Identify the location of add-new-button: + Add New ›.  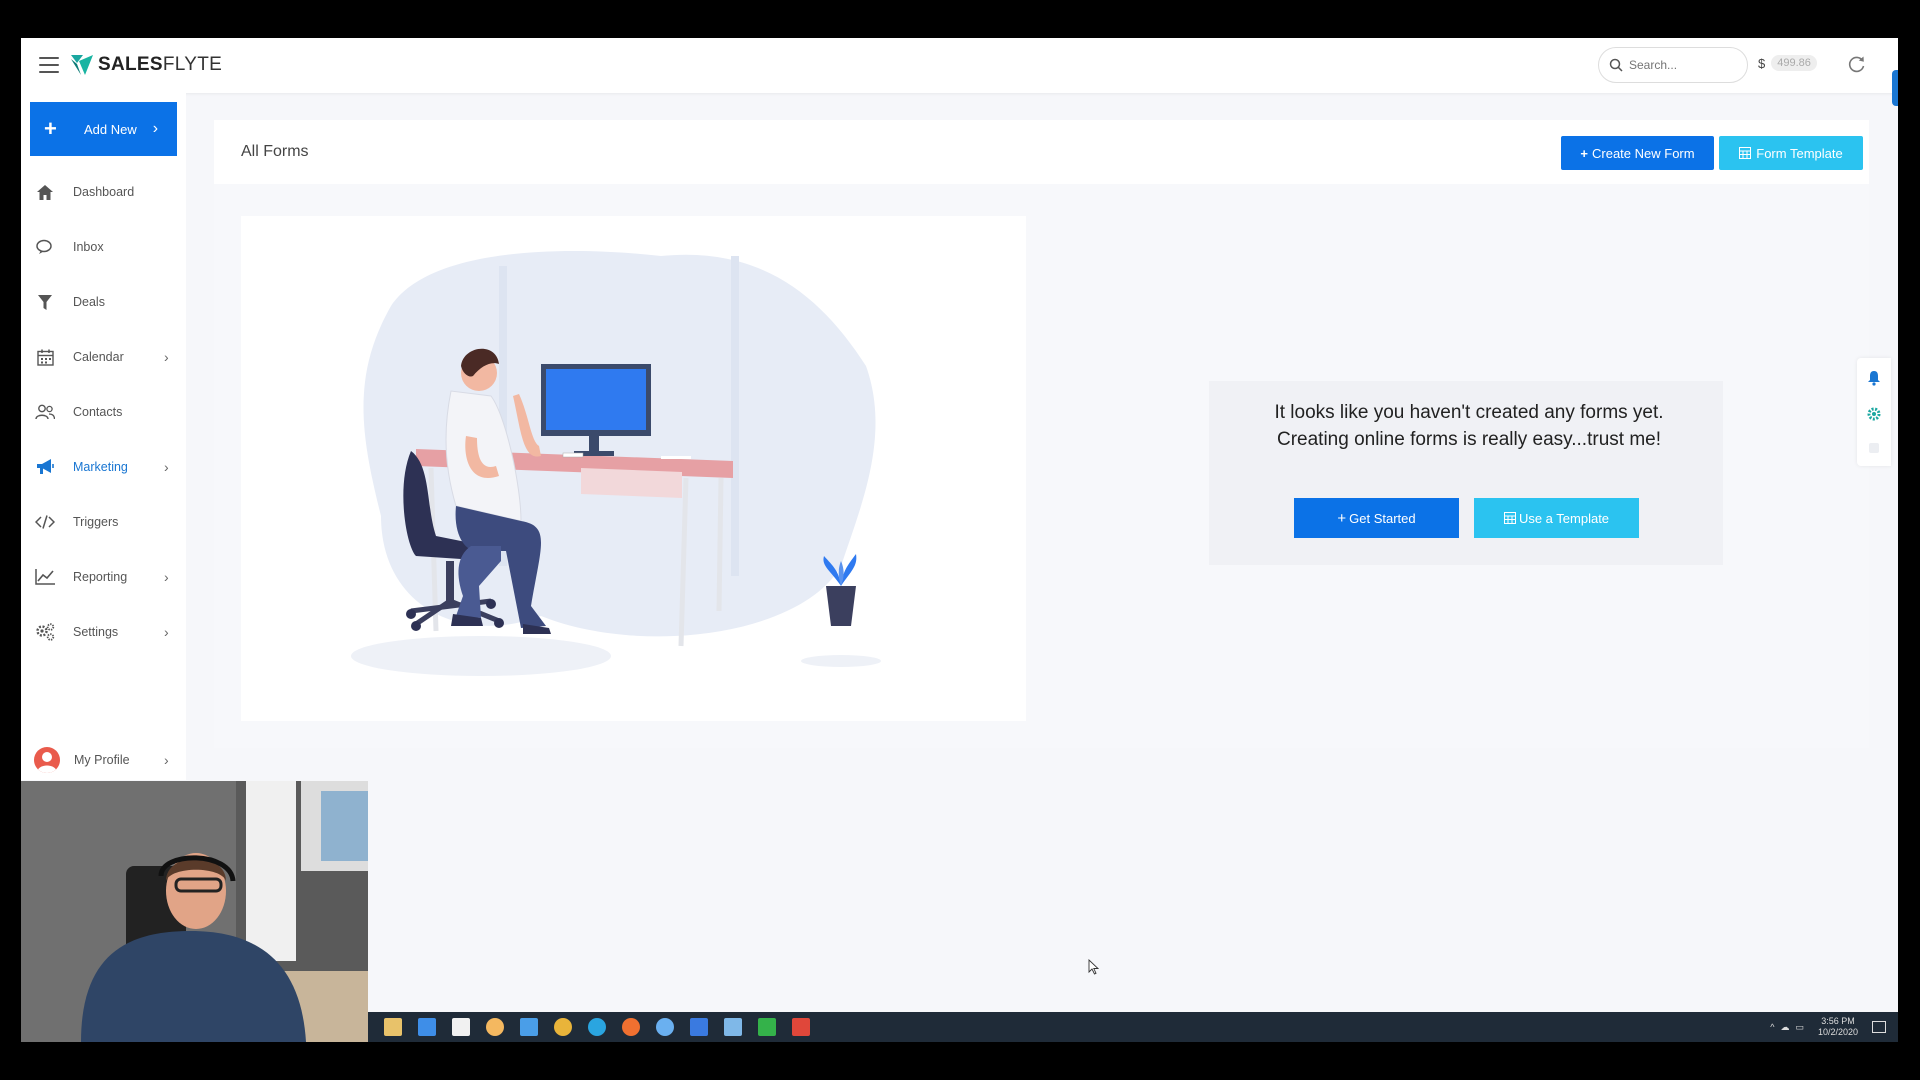
(103, 129).